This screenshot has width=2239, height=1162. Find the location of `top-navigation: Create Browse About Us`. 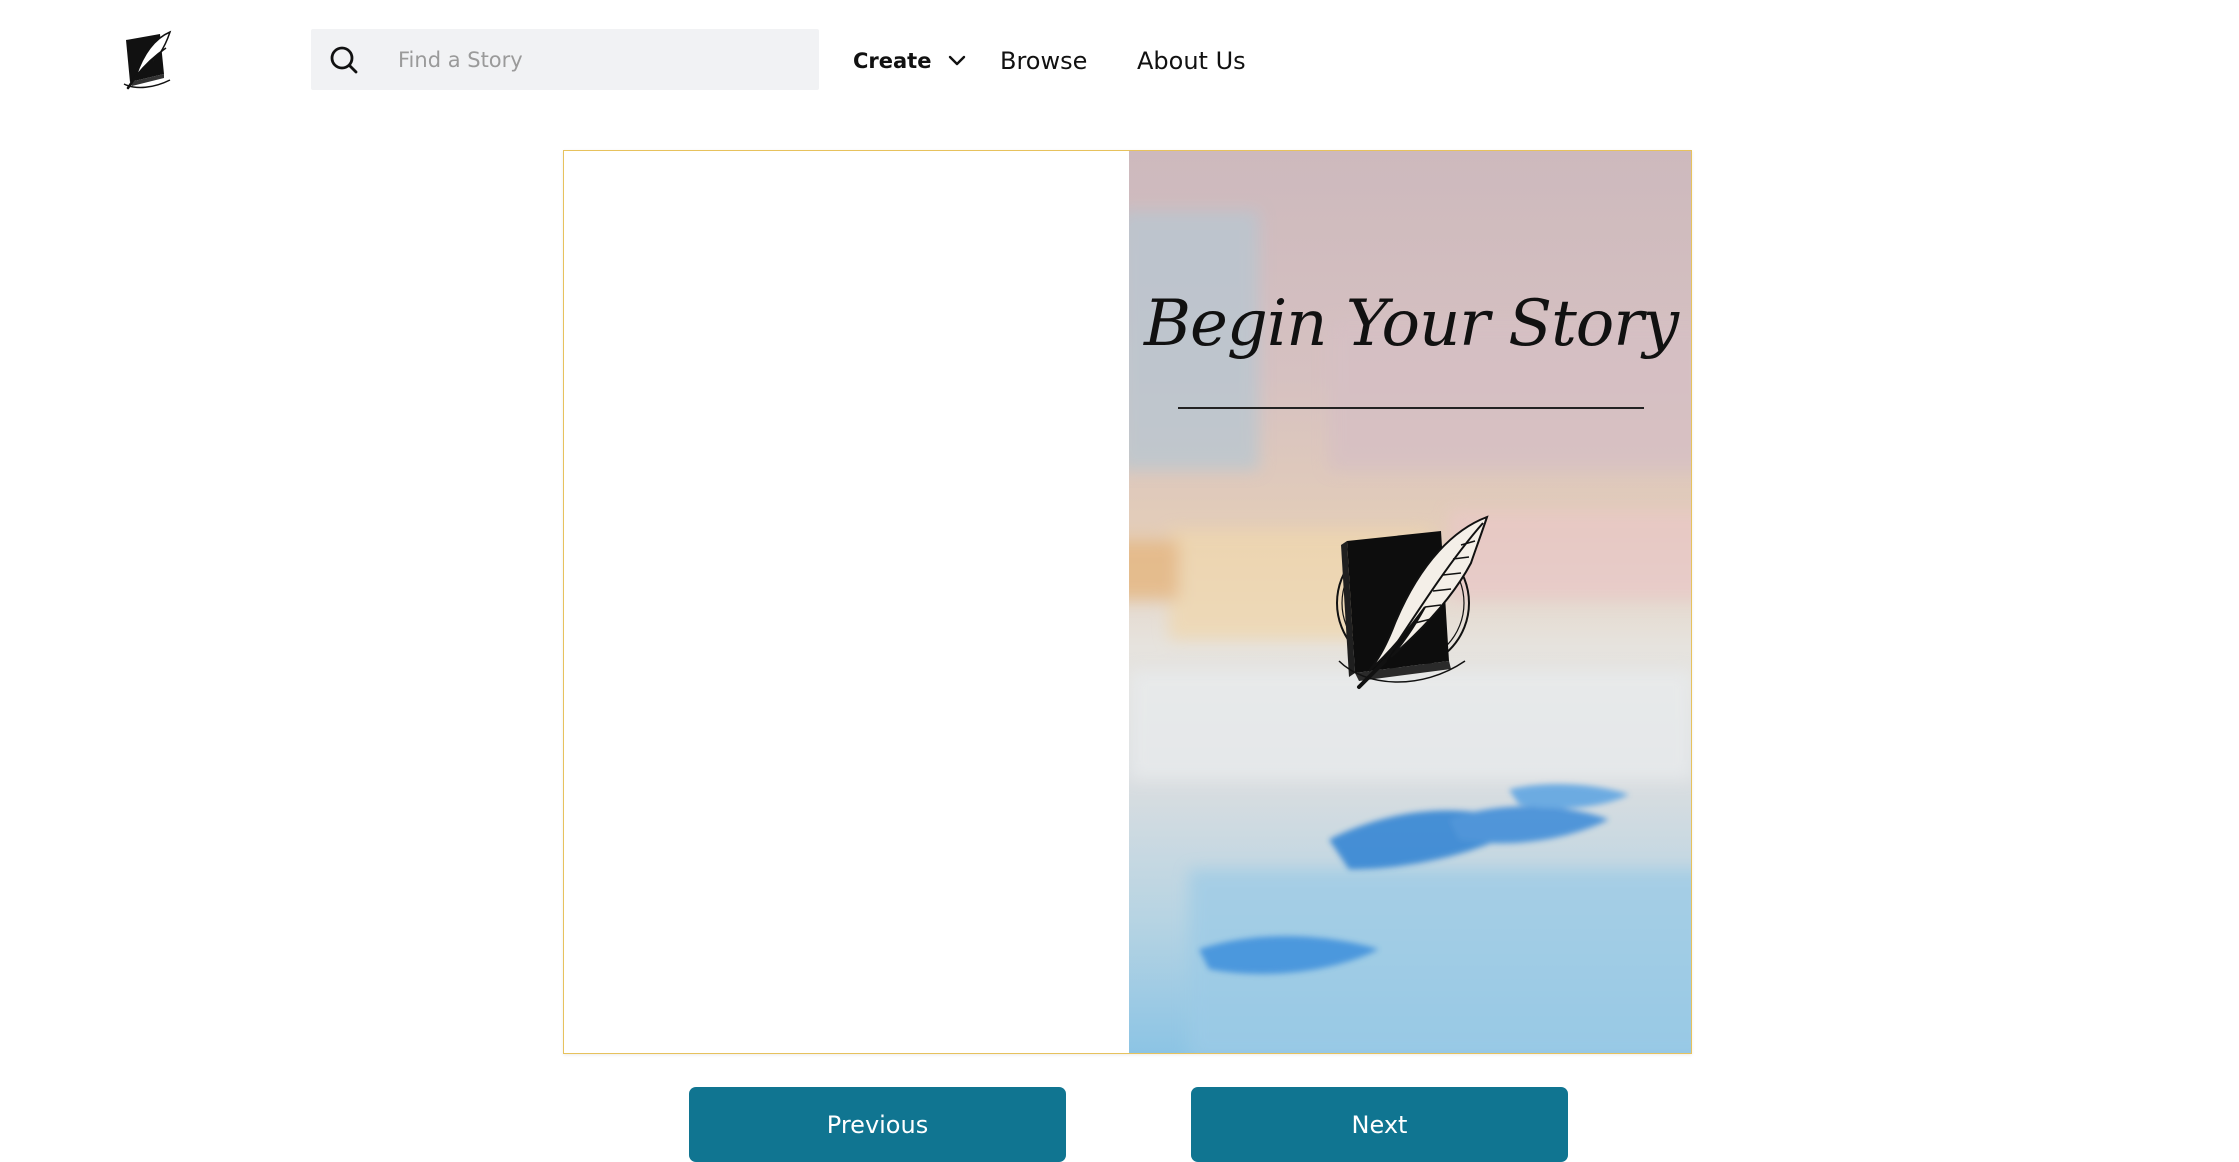

top-navigation: Create Browse About Us is located at coordinates (1119, 60).